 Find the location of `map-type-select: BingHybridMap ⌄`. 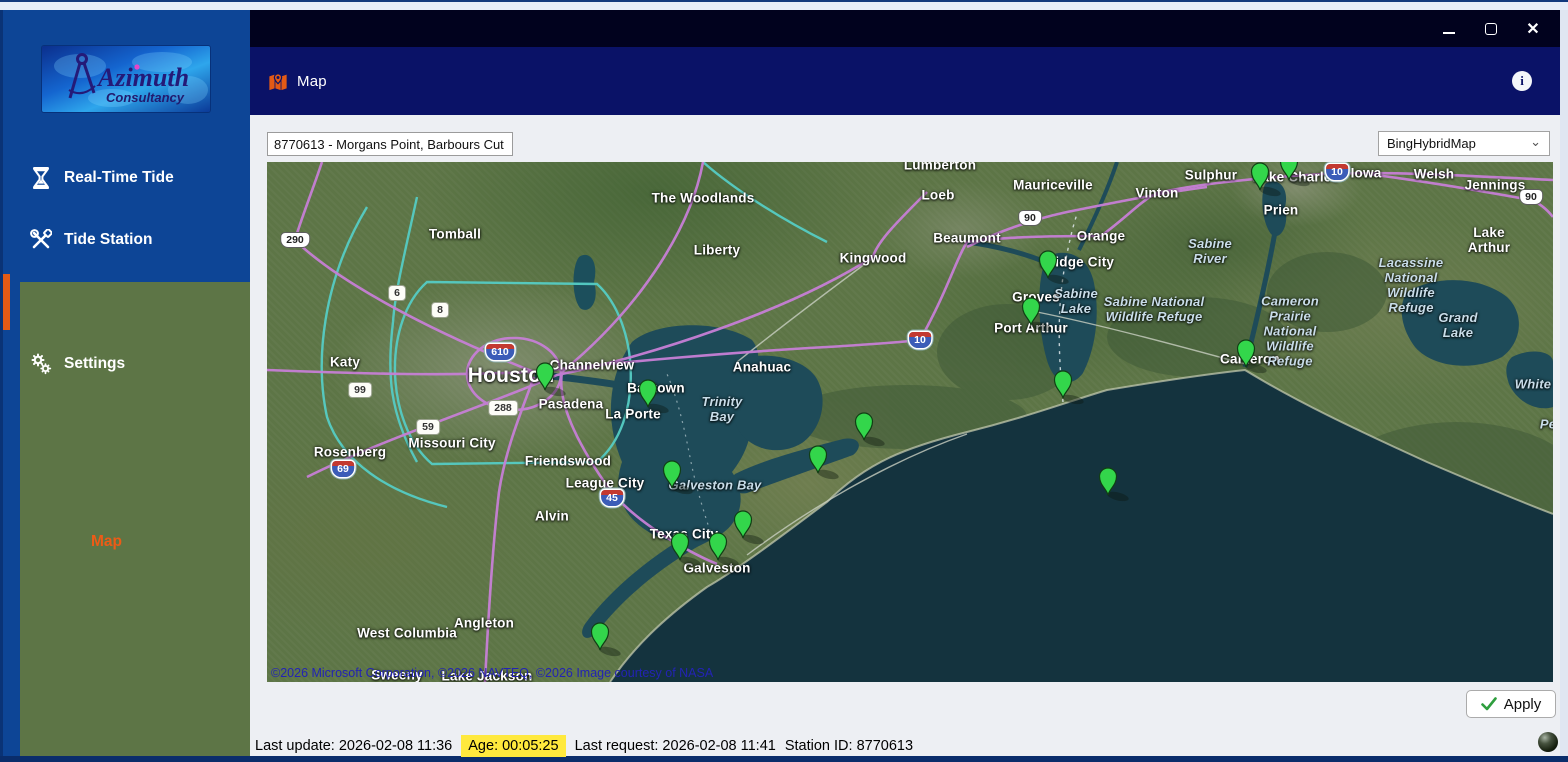

map-type-select: BingHybridMap ⌄ is located at coordinates (1464, 143).